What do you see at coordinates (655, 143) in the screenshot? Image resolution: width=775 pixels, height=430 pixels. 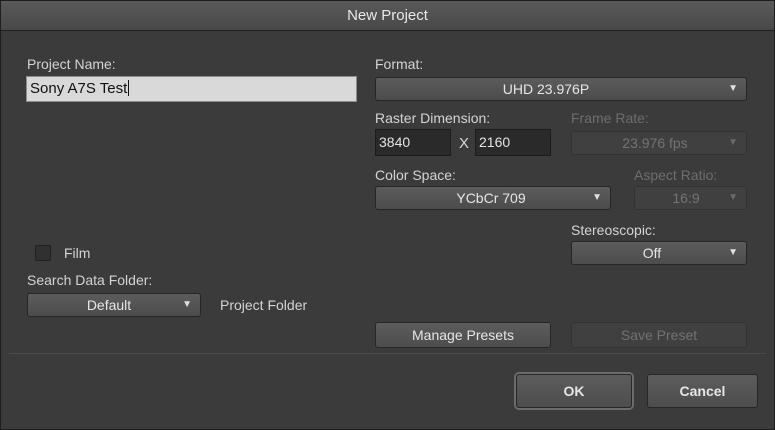 I see `frame-rate-value: 23.976 fps` at bounding box center [655, 143].